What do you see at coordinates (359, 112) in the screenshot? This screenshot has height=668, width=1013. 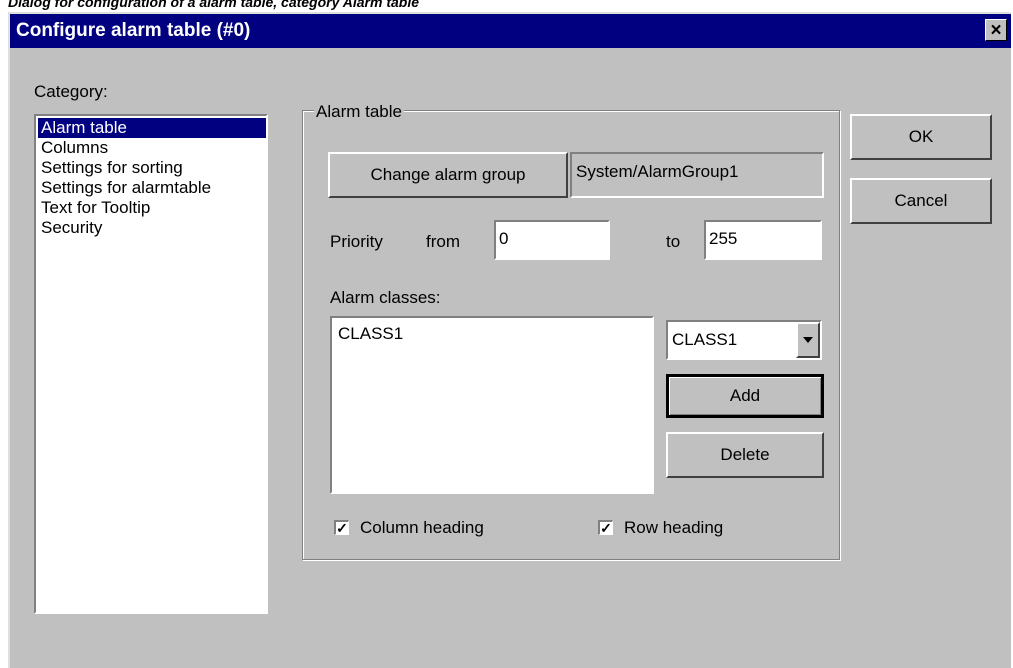 I see `groupbox-label: Alarm table` at bounding box center [359, 112].